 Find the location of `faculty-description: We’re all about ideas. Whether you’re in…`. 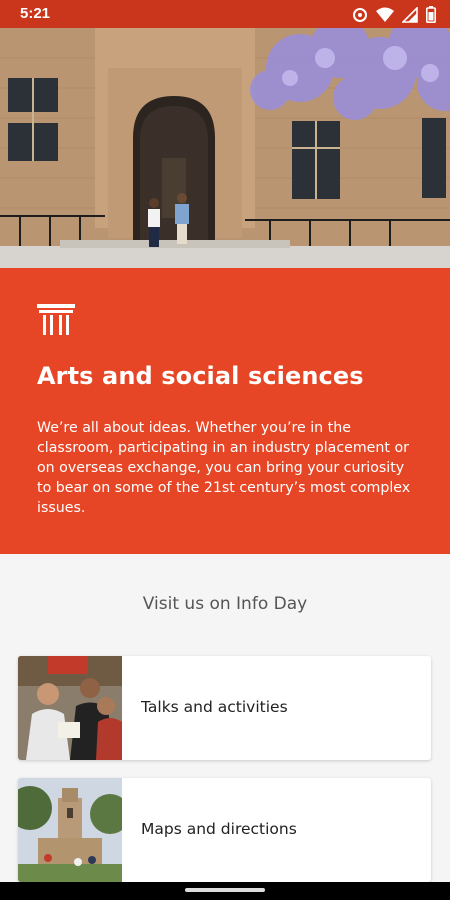

faculty-description: We’re all about ideas. Whether you’re in… is located at coordinates (224, 468).